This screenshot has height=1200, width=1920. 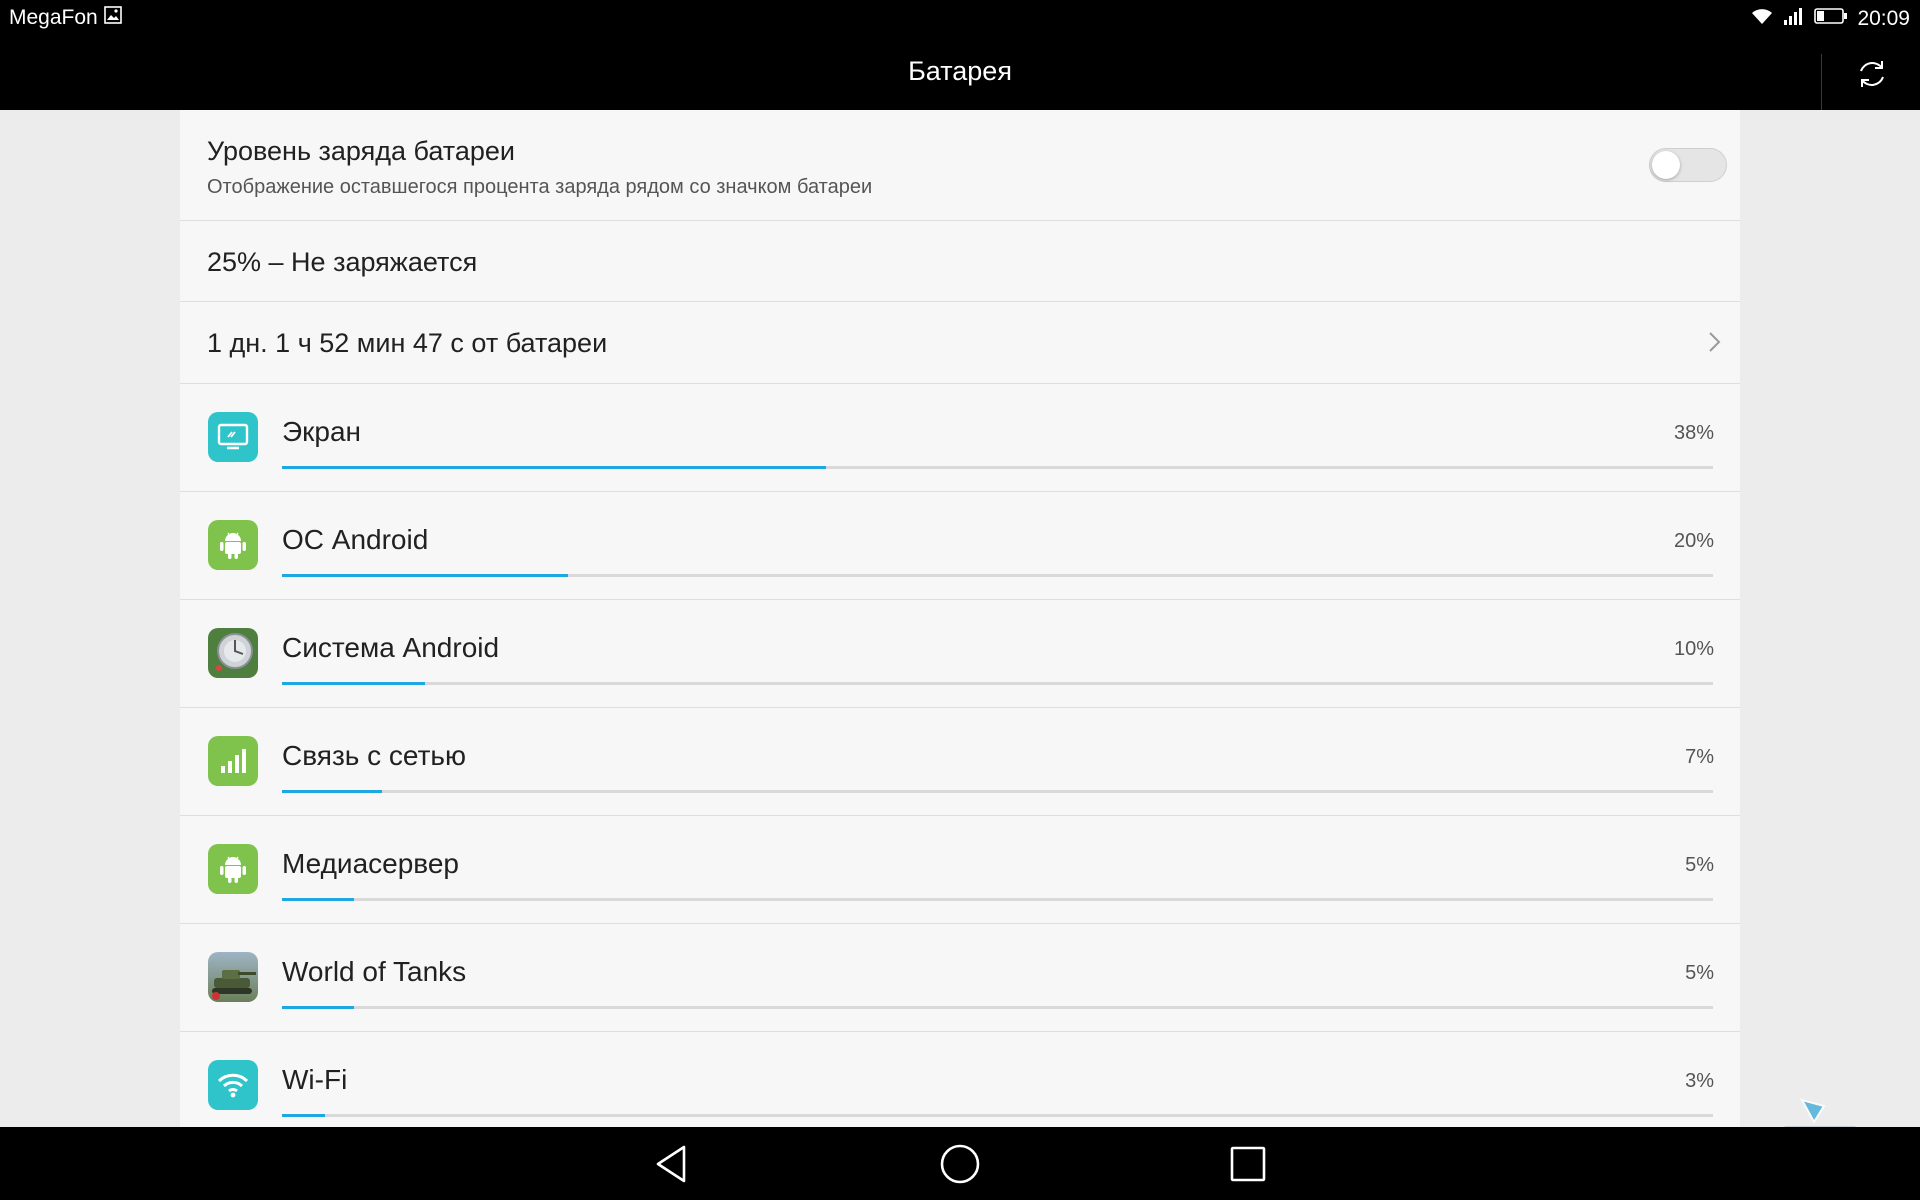 I want to click on usage-item-name: Связь с сетью, so click(x=374, y=755).